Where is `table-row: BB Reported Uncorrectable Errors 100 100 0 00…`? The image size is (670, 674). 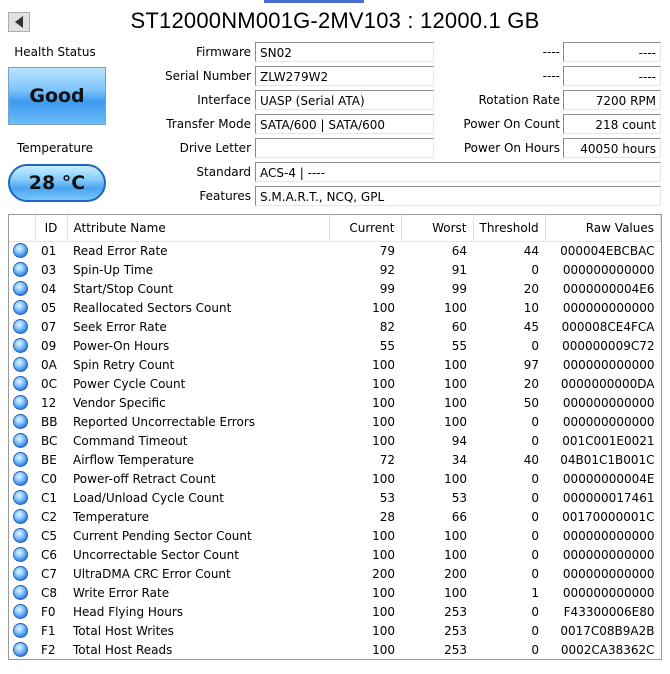
table-row: BB Reported Uncorrectable Errors 100 100 0 00… is located at coordinates (335, 421).